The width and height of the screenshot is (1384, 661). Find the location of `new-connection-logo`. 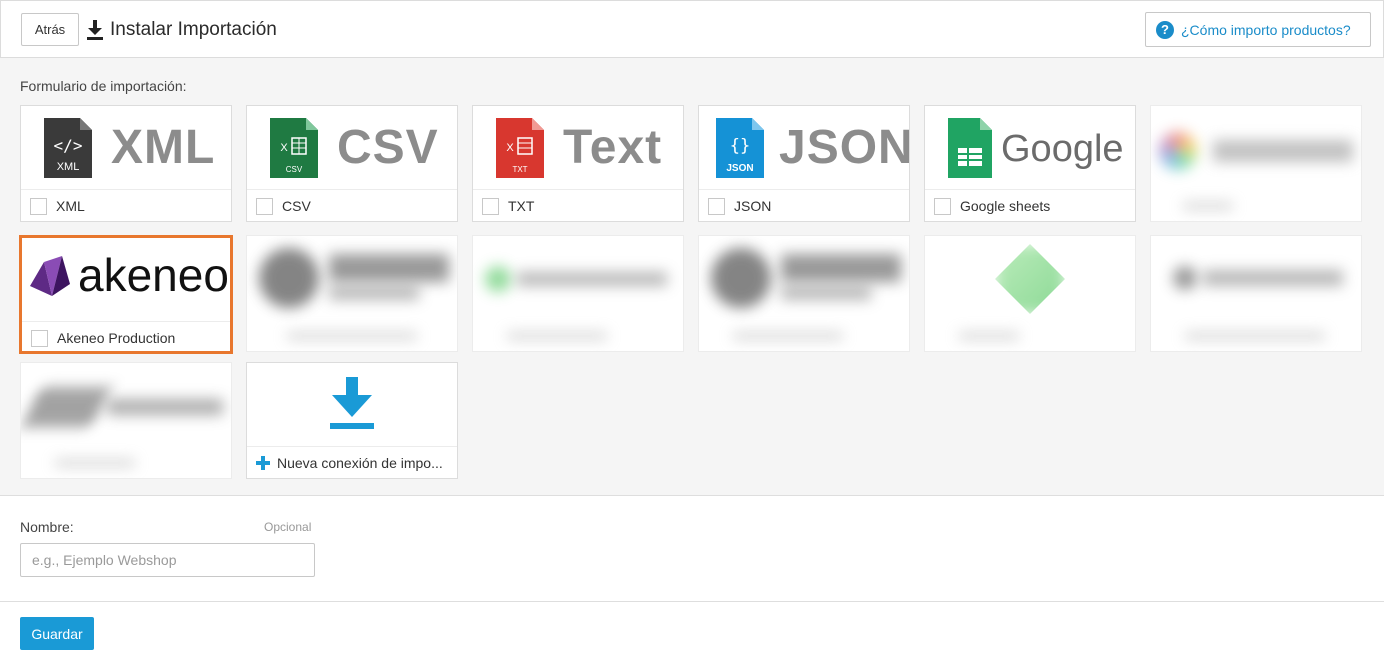

new-connection-logo is located at coordinates (352, 405).